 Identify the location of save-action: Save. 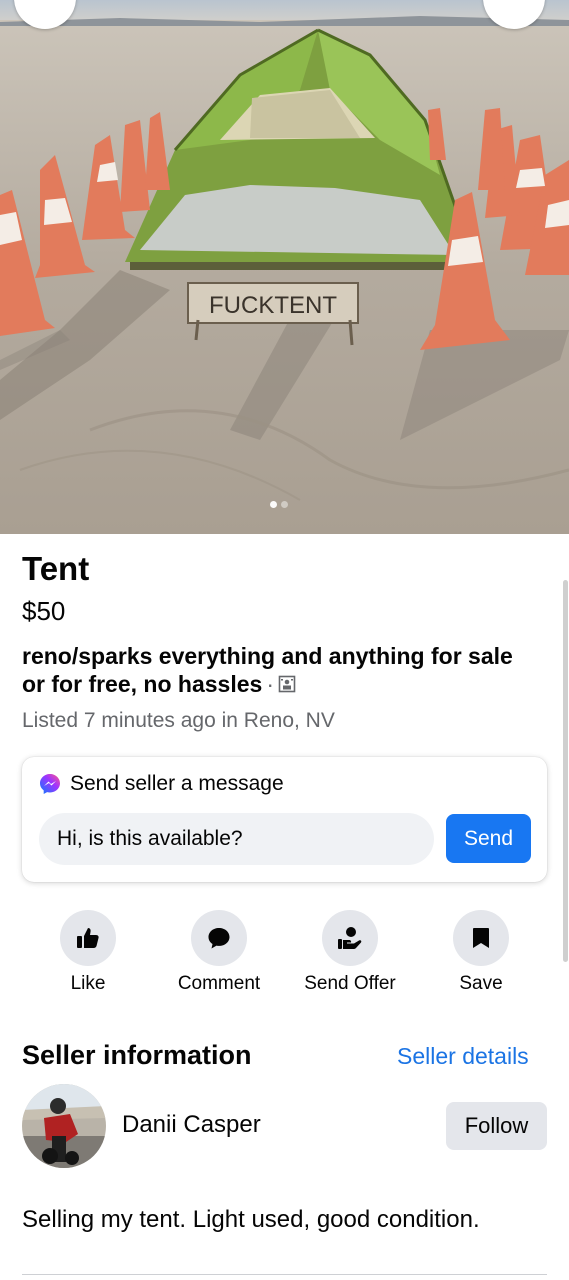
(481, 952).